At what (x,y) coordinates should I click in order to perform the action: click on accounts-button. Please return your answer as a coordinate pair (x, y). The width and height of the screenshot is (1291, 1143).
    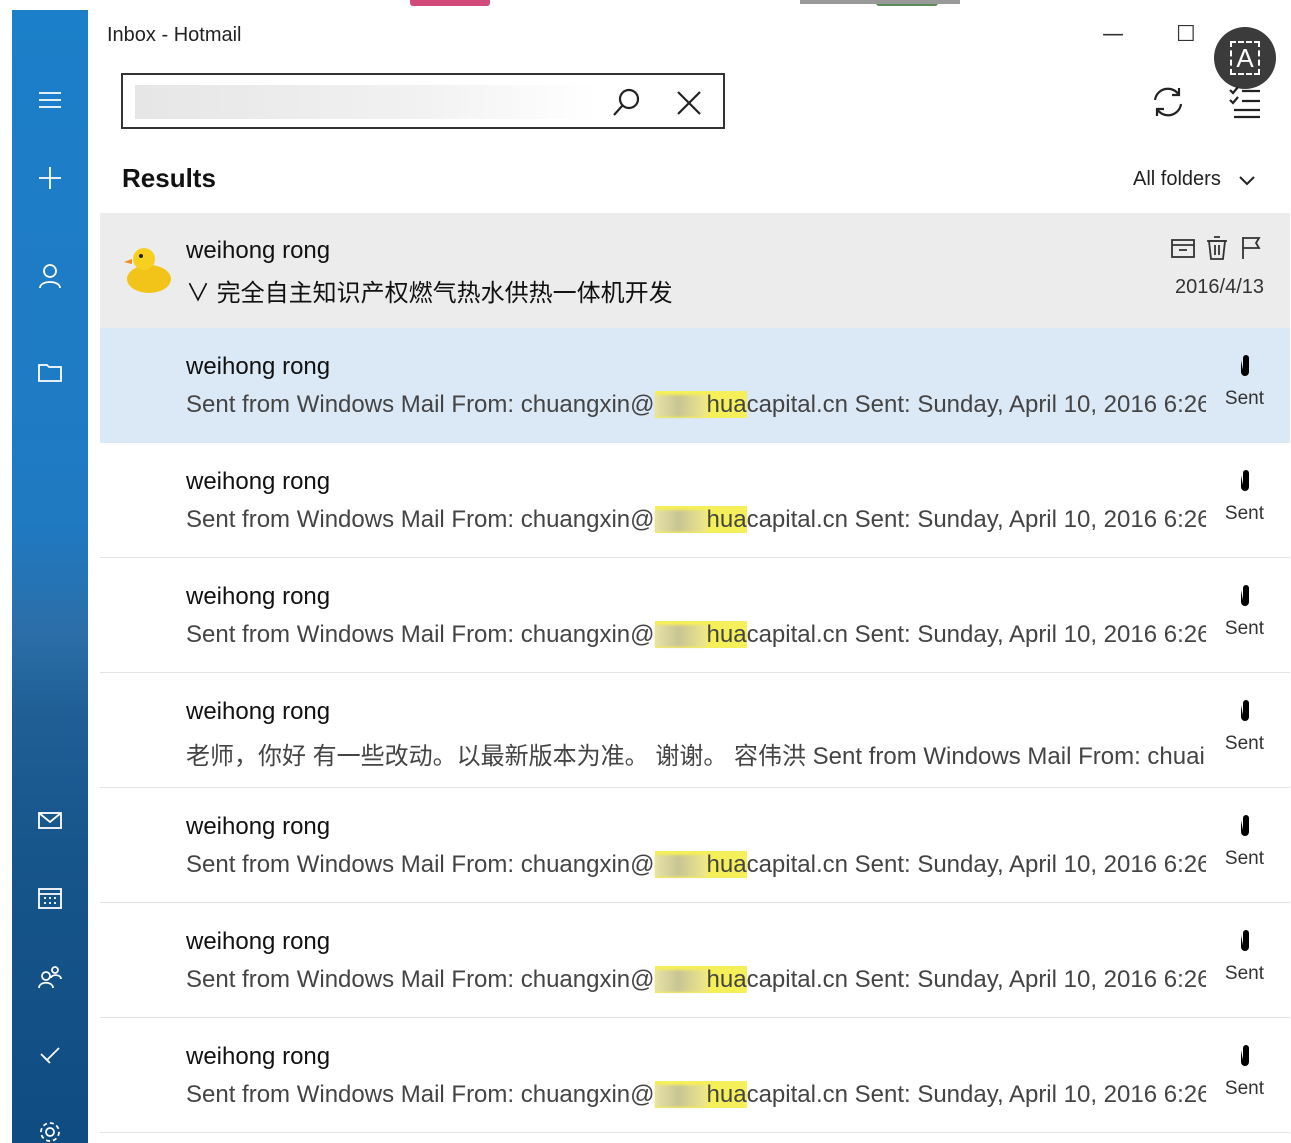
    Looking at the image, I should click on (50, 276).